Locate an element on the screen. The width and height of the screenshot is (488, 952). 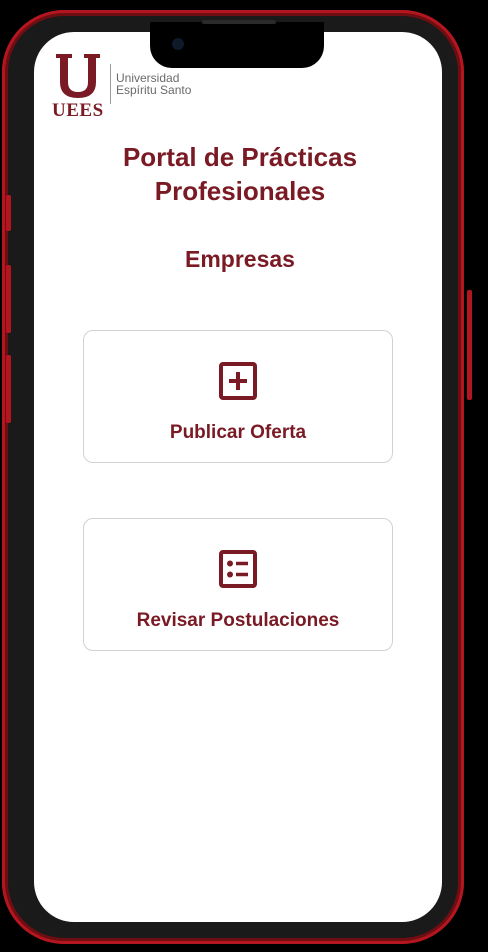
list-icon is located at coordinates (238, 569).